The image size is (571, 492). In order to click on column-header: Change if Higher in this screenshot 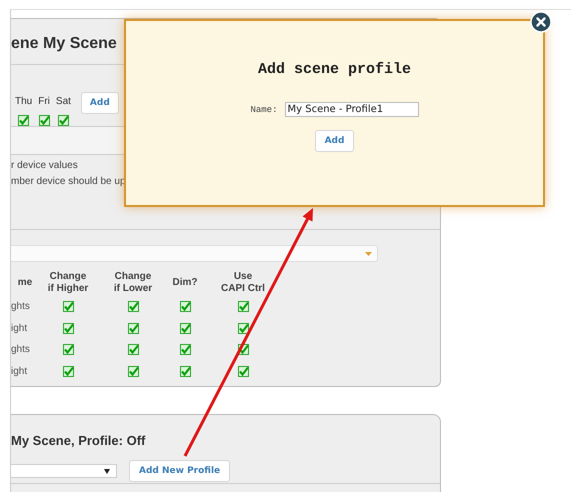, I will do `click(68, 283)`.